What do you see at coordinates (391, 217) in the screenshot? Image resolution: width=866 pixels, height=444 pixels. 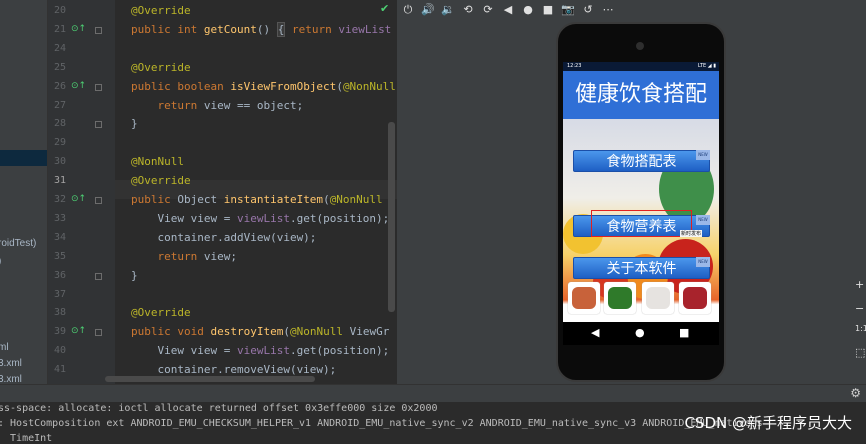 I see `editor-vertical-scrollbar` at bounding box center [391, 217].